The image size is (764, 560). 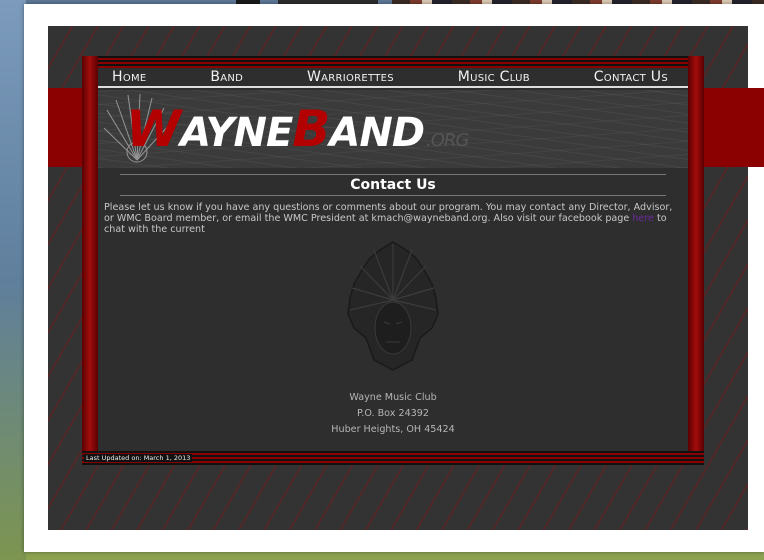 I want to click on logo-org: .ORG, so click(x=447, y=140).